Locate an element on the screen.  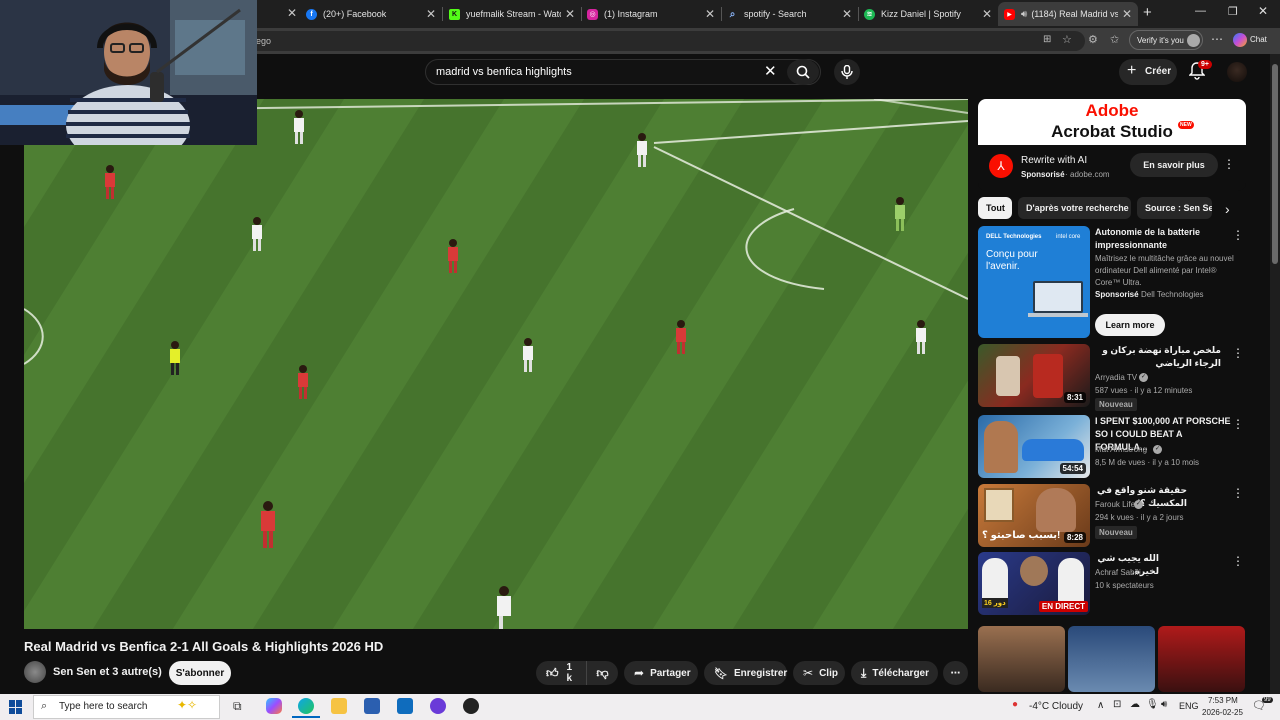
task-view-icon: ⧉ is located at coordinates (237, 706).